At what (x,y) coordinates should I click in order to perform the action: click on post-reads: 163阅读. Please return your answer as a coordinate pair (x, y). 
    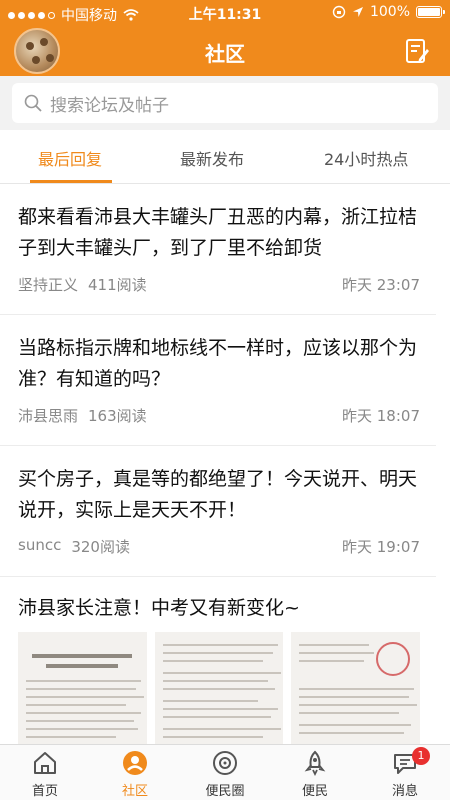
    Looking at the image, I should click on (117, 416).